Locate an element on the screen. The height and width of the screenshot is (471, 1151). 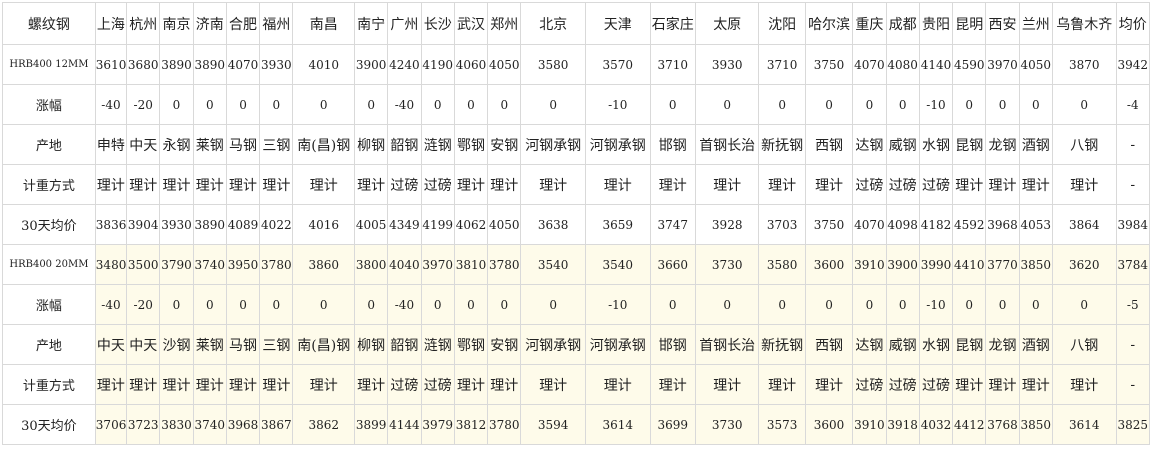
table-cell: 3930 is located at coordinates (176, 224).